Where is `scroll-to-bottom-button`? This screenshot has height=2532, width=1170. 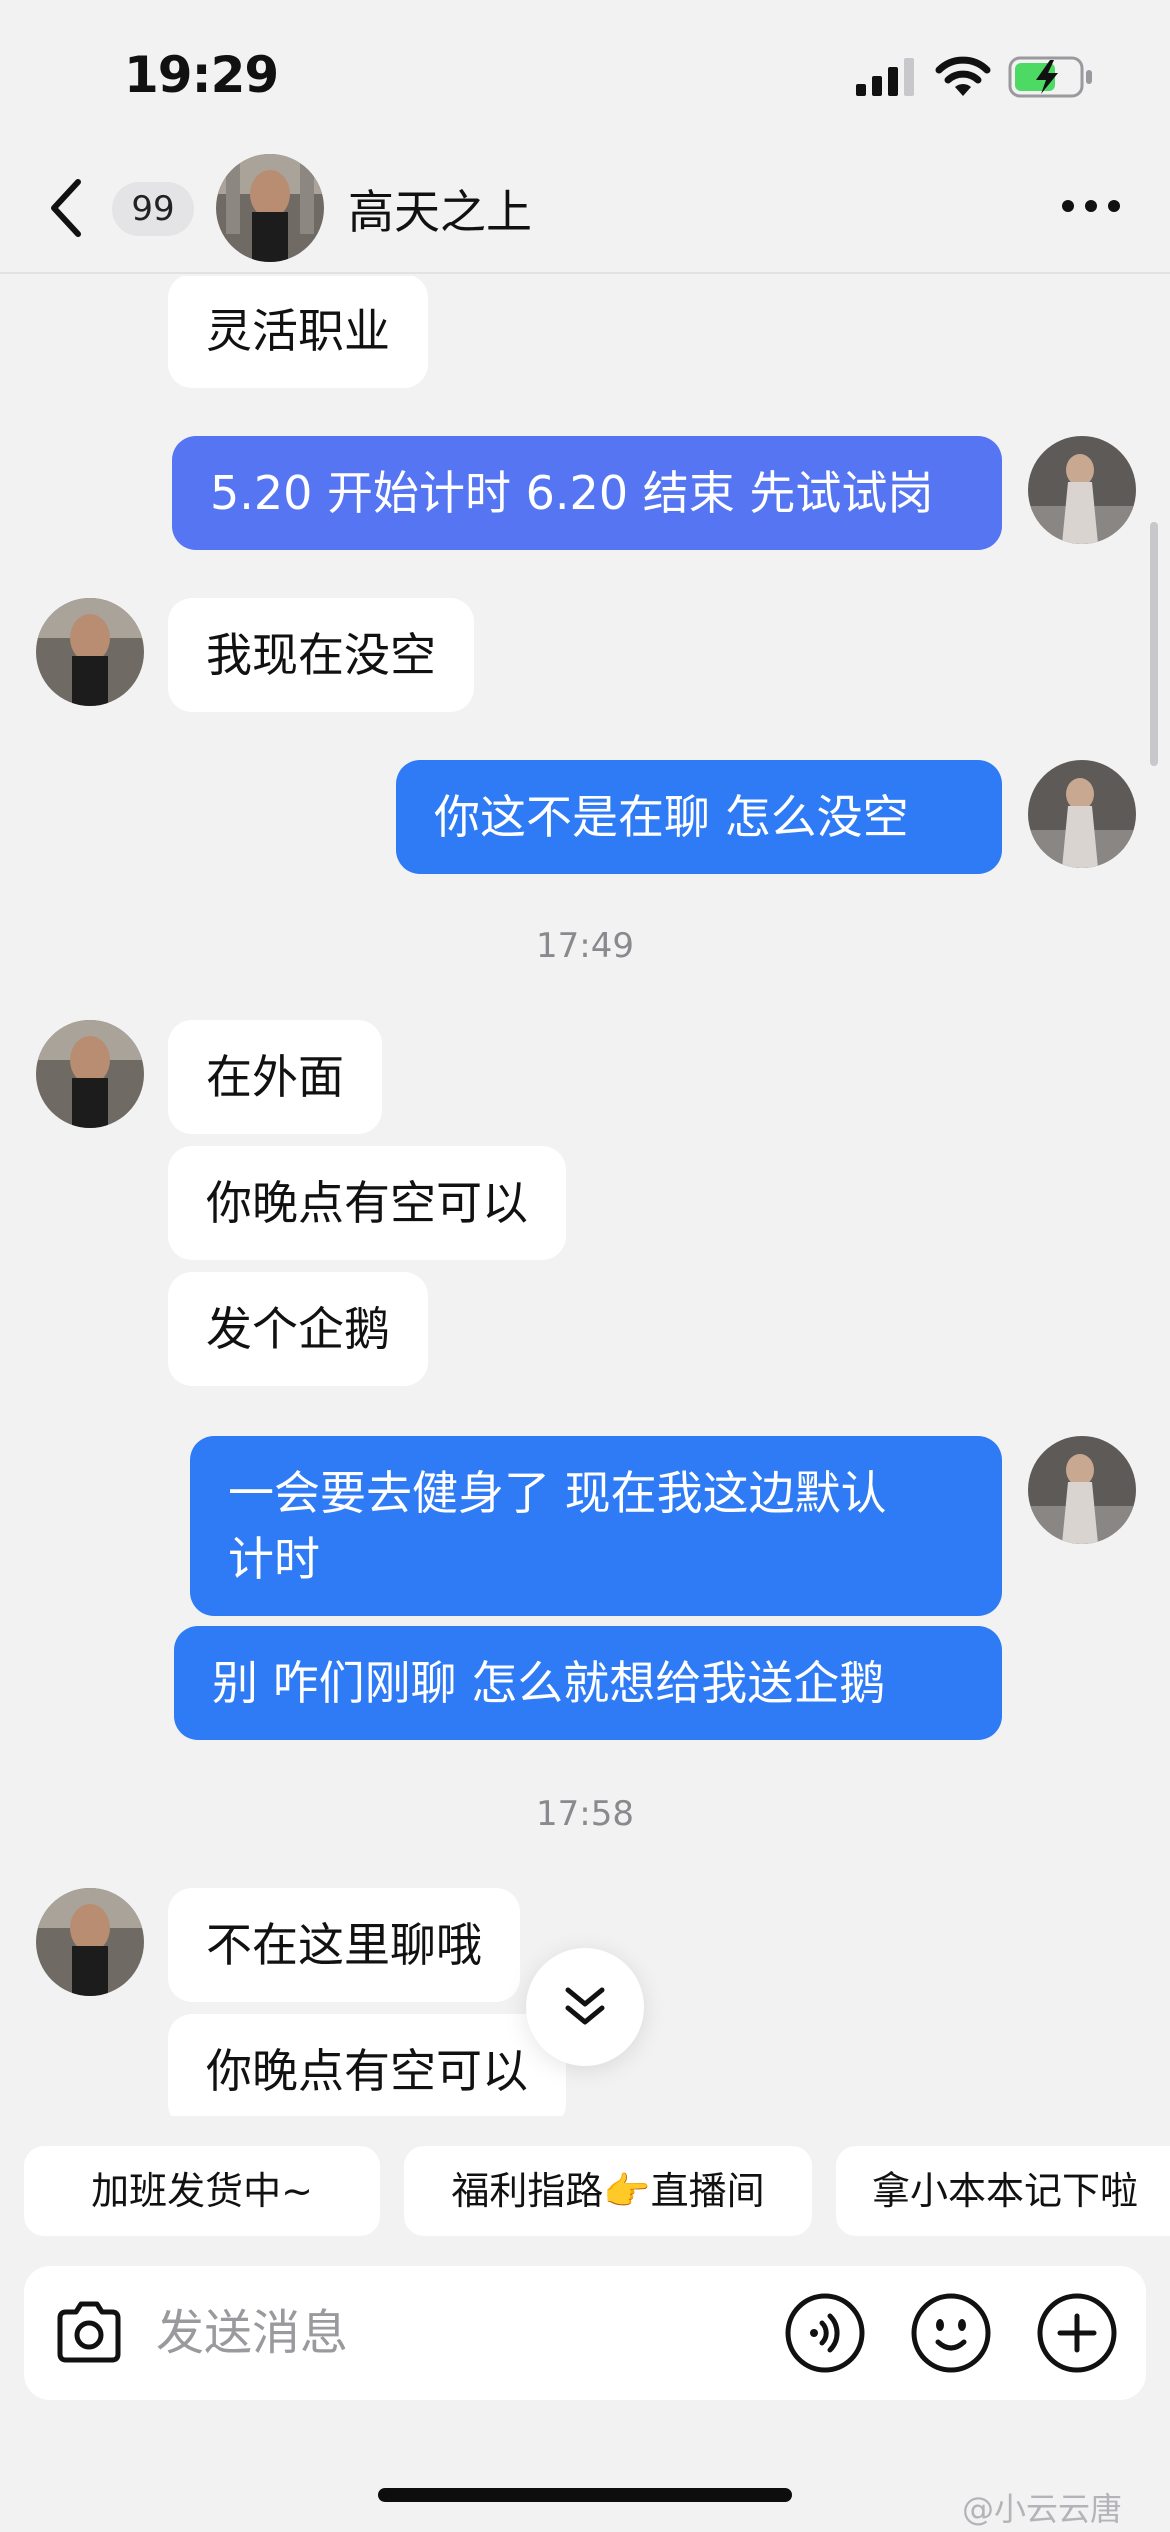 scroll-to-bottom-button is located at coordinates (585, 2007).